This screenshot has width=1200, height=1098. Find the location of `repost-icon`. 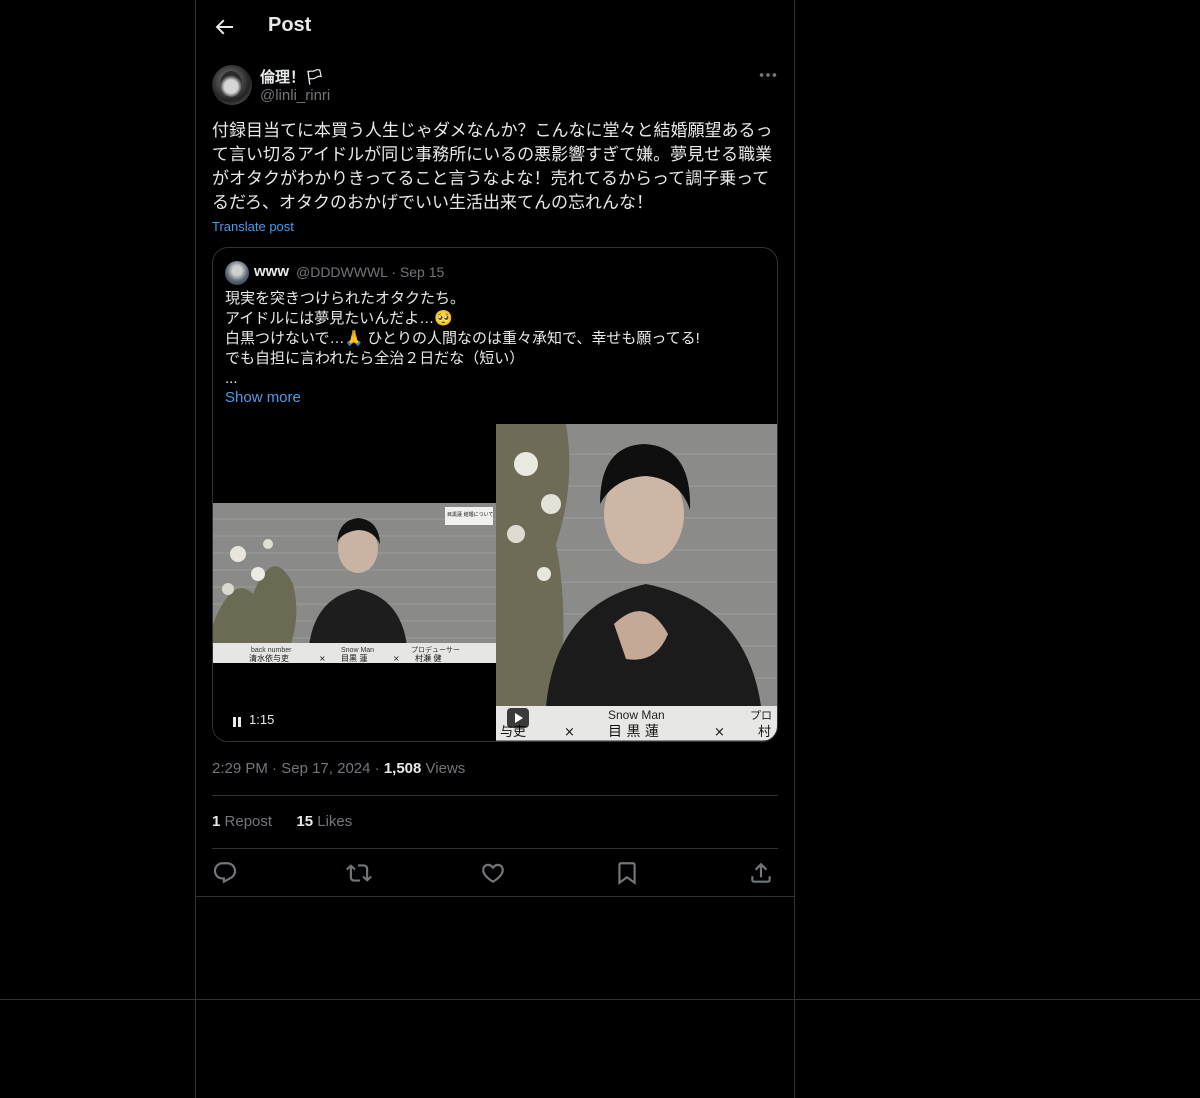

repost-icon is located at coordinates (359, 873).